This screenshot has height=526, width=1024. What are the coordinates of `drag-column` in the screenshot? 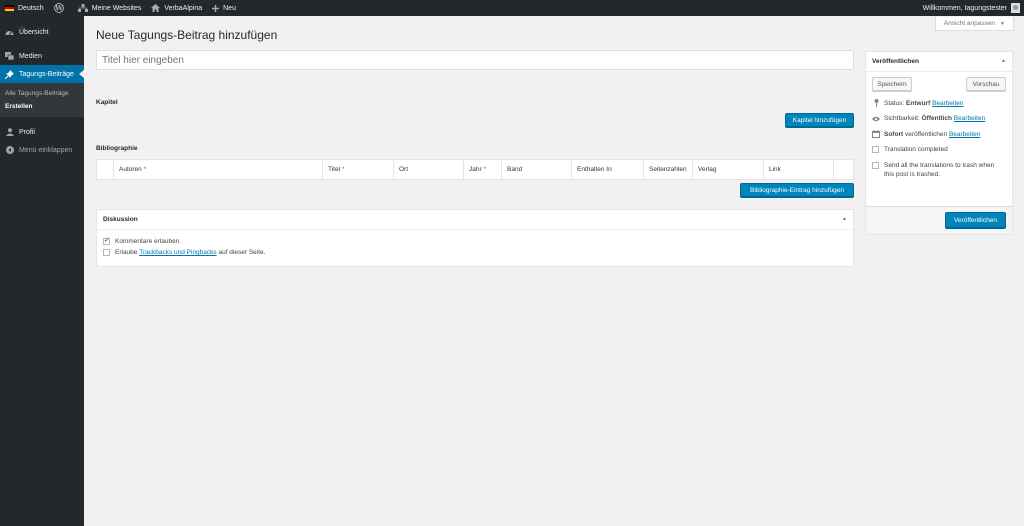 It's located at (105, 169).